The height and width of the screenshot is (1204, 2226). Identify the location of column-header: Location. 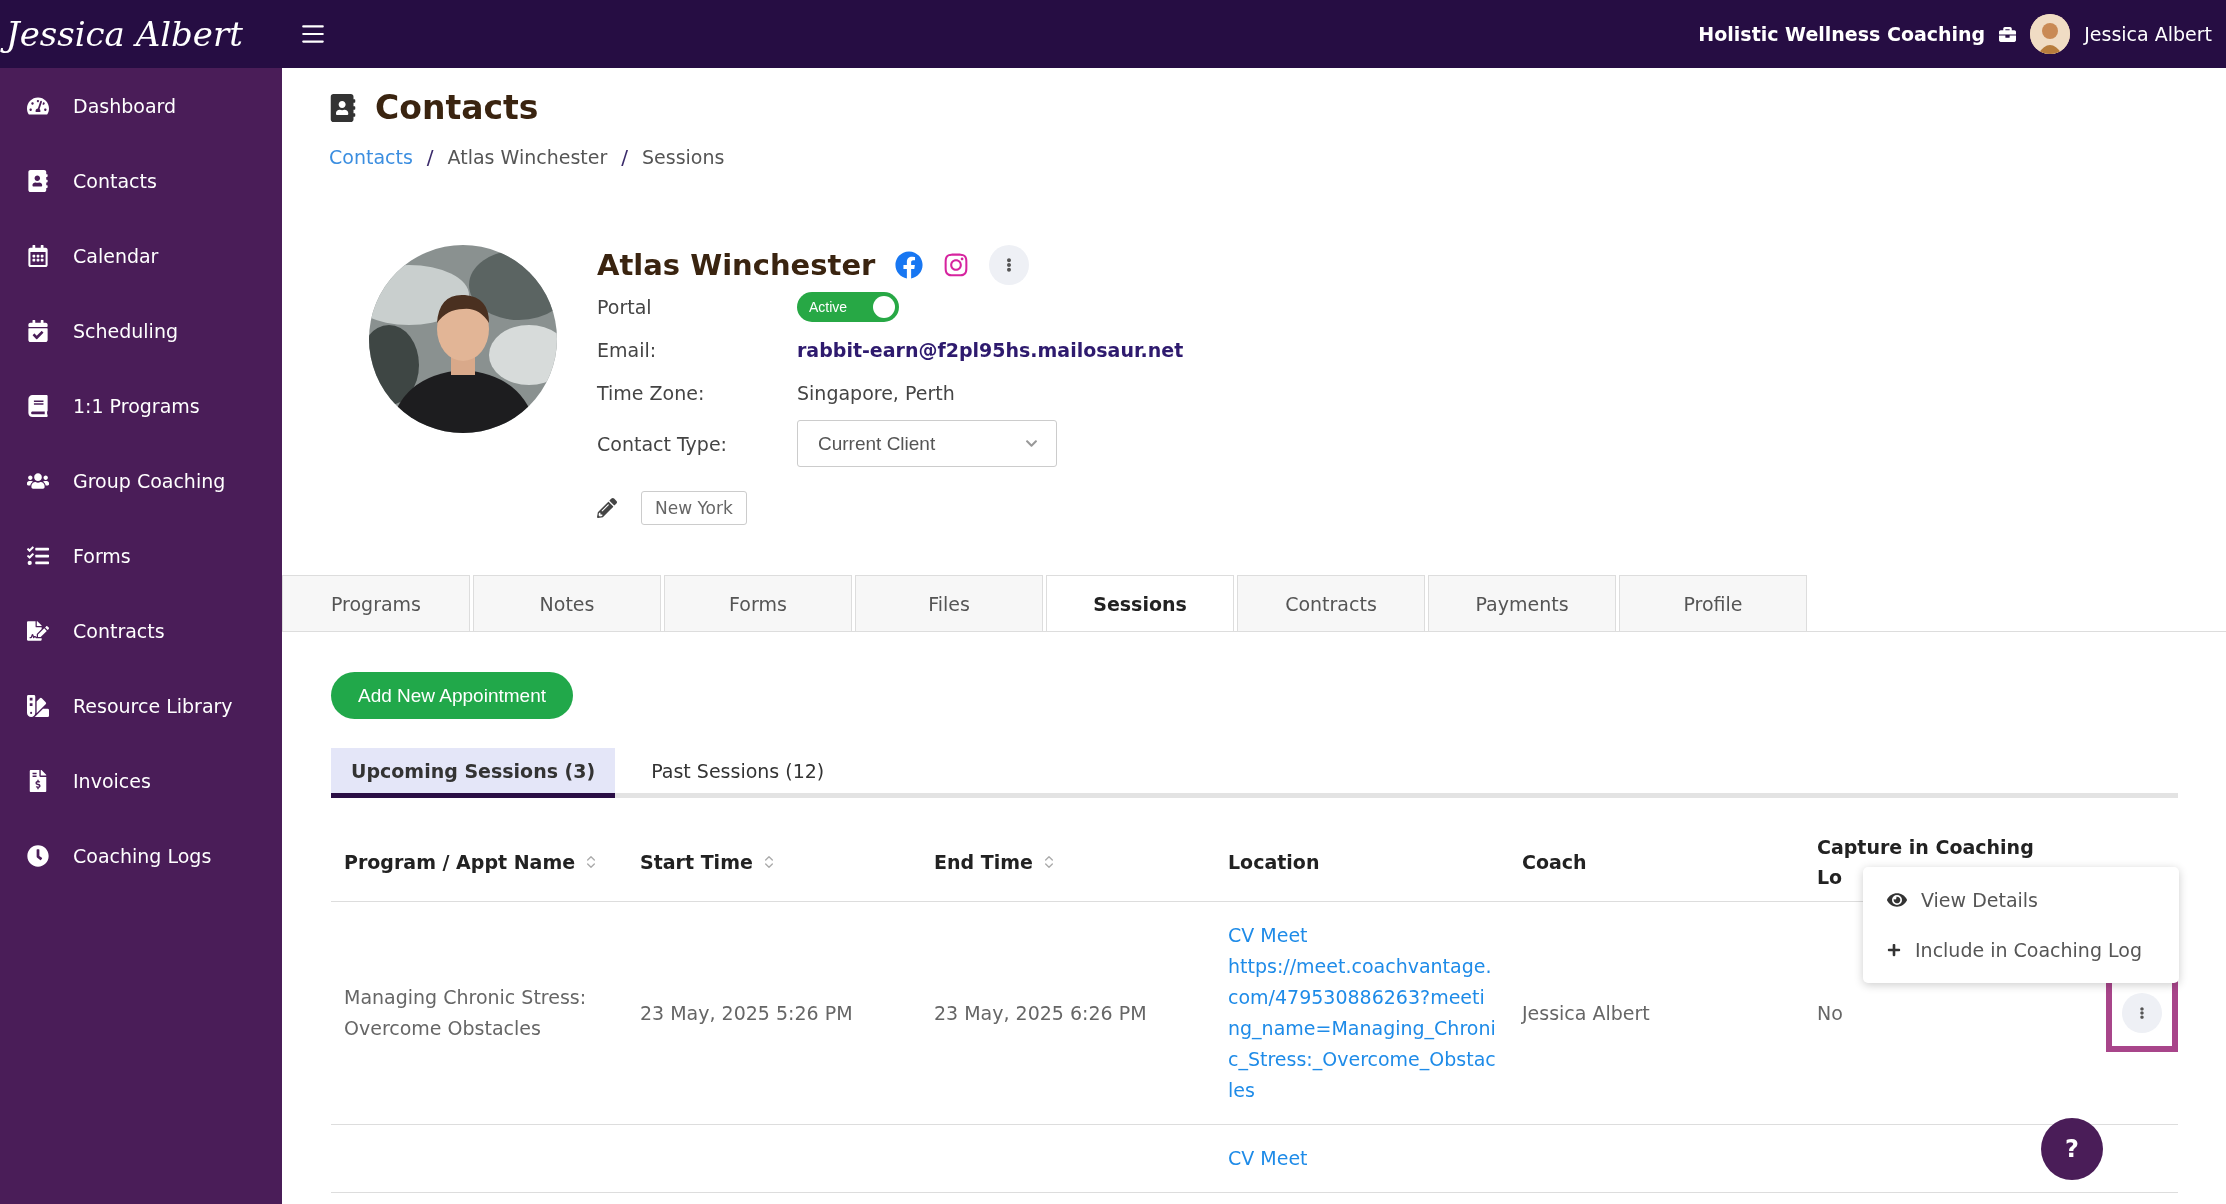
(1274, 862).